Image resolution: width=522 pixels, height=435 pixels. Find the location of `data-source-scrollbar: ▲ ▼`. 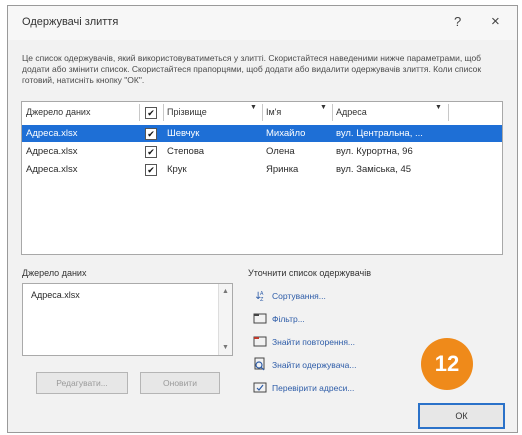

data-source-scrollbar: ▲ ▼ is located at coordinates (225, 319).